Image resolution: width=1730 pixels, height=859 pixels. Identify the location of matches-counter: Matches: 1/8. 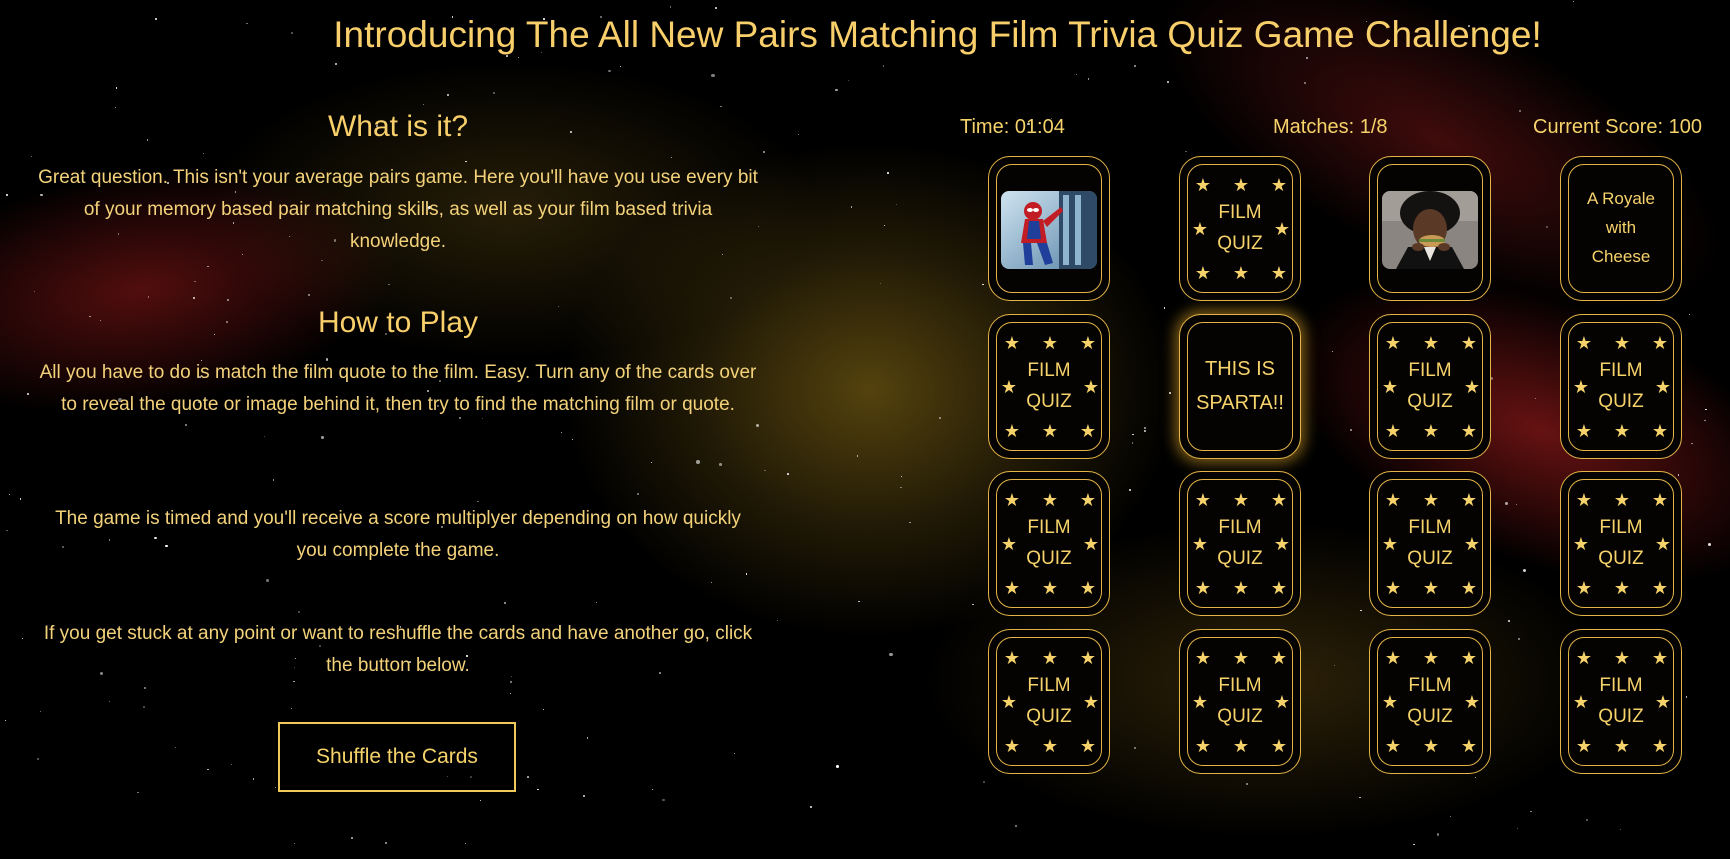
(1330, 127).